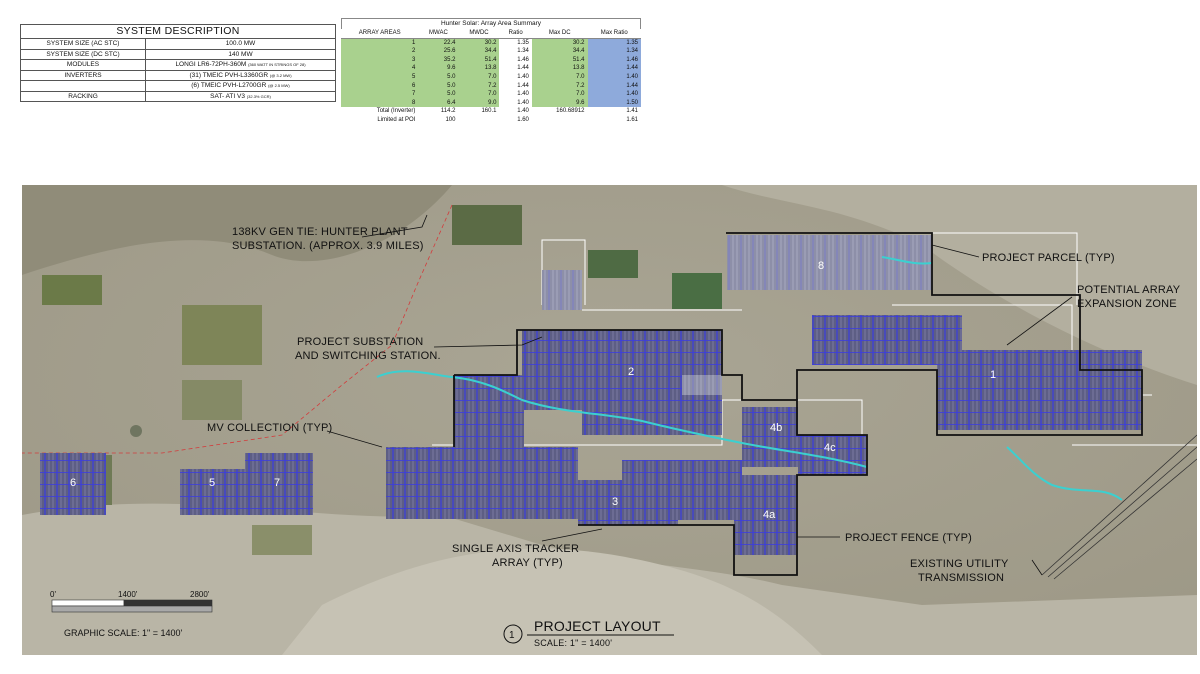 This screenshot has width=1200, height=674. I want to click on graphic-scale-caption: GRAPHIC SCALE: 1" = 1400', so click(123, 633).